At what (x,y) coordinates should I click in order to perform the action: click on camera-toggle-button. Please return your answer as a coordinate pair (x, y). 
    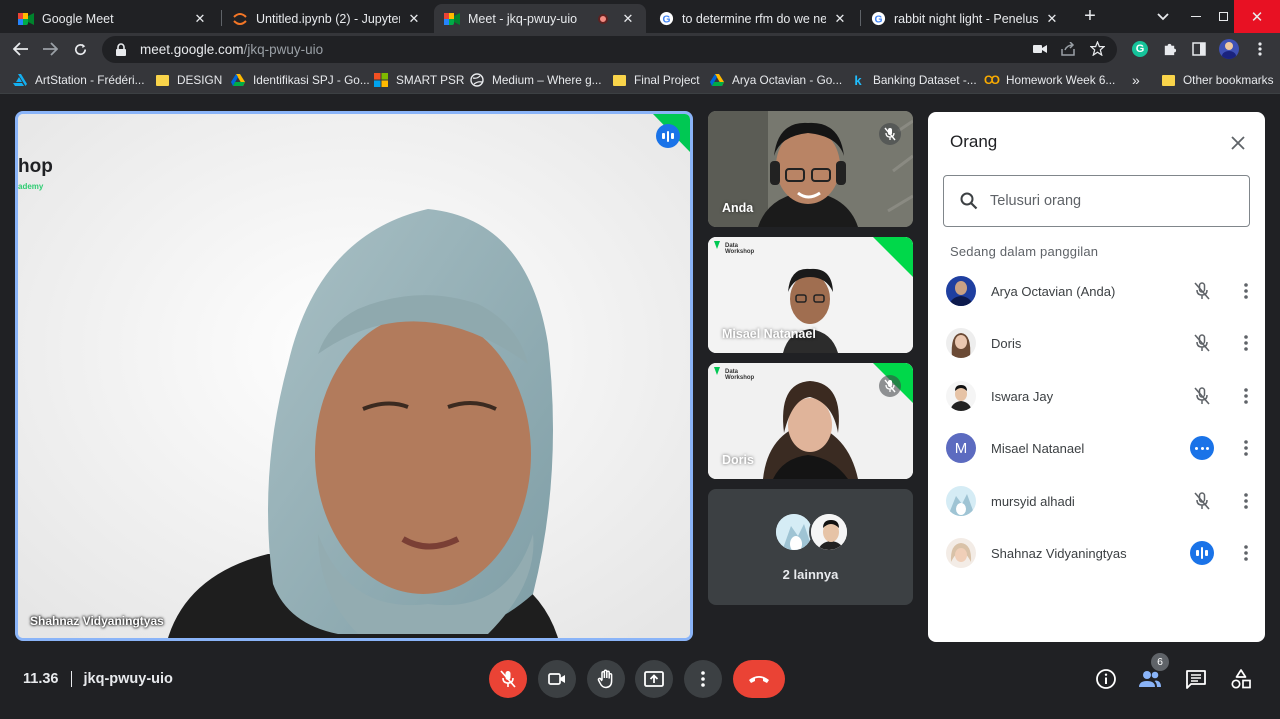
    Looking at the image, I should click on (557, 679).